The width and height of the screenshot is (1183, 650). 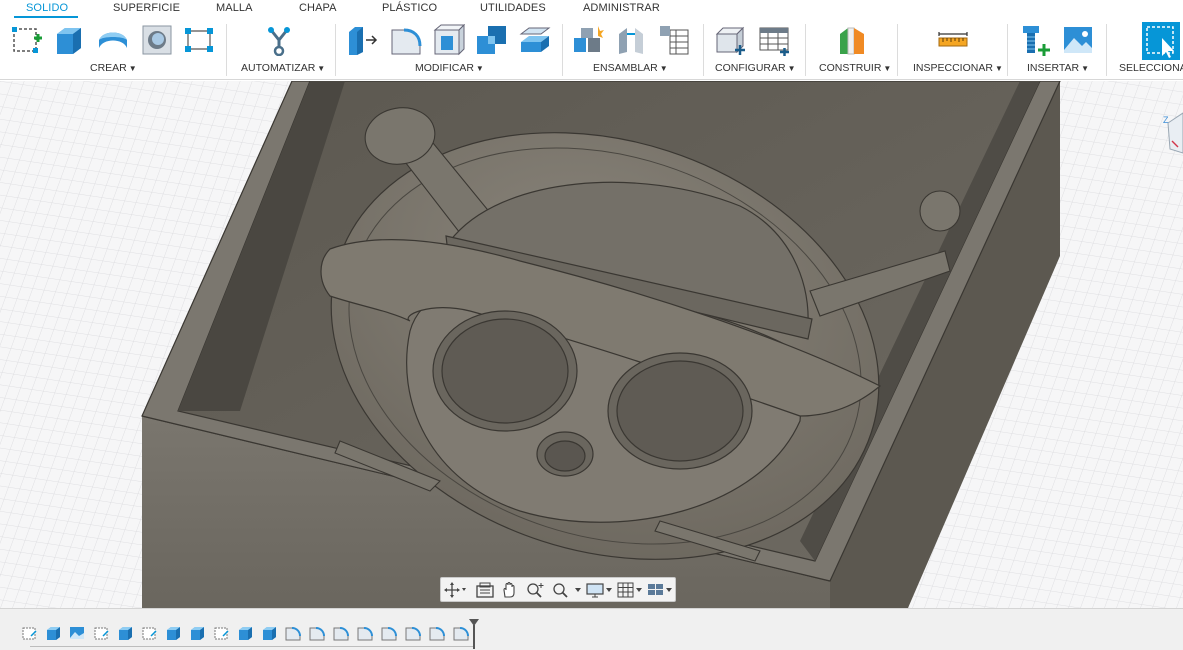 What do you see at coordinates (234, 8) in the screenshot?
I see `tab-malla: MALLA` at bounding box center [234, 8].